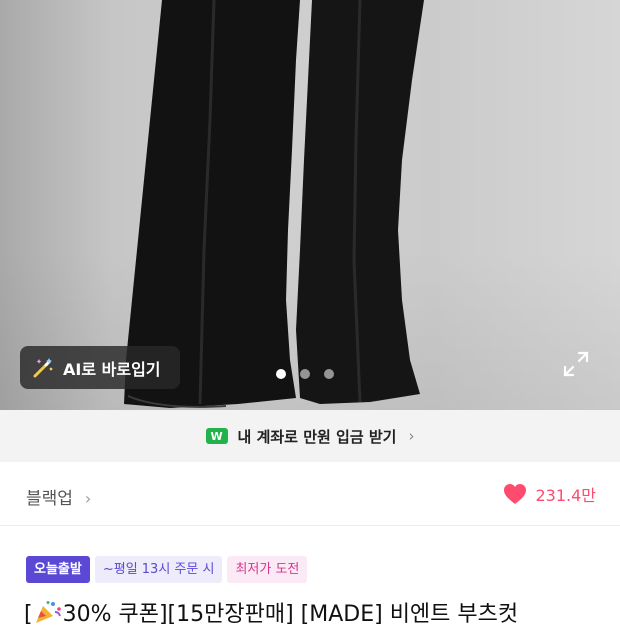 This screenshot has height=628, width=620. Describe the element at coordinates (565, 495) in the screenshot. I see `like-count: 231.4만` at that location.